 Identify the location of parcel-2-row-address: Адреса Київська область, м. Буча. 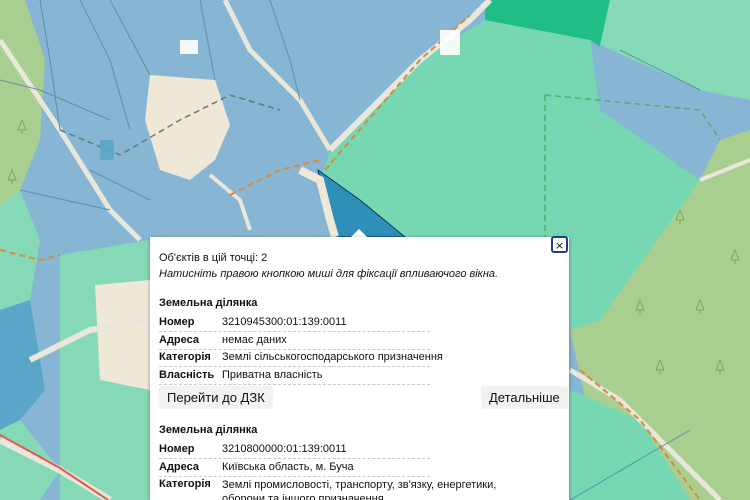
(294, 468).